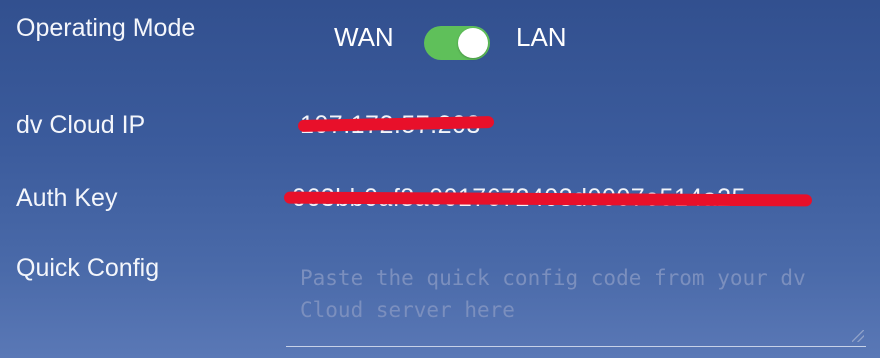 Image resolution: width=880 pixels, height=358 pixels. What do you see at coordinates (88, 268) in the screenshot?
I see `quick-config-label: Quick Config` at bounding box center [88, 268].